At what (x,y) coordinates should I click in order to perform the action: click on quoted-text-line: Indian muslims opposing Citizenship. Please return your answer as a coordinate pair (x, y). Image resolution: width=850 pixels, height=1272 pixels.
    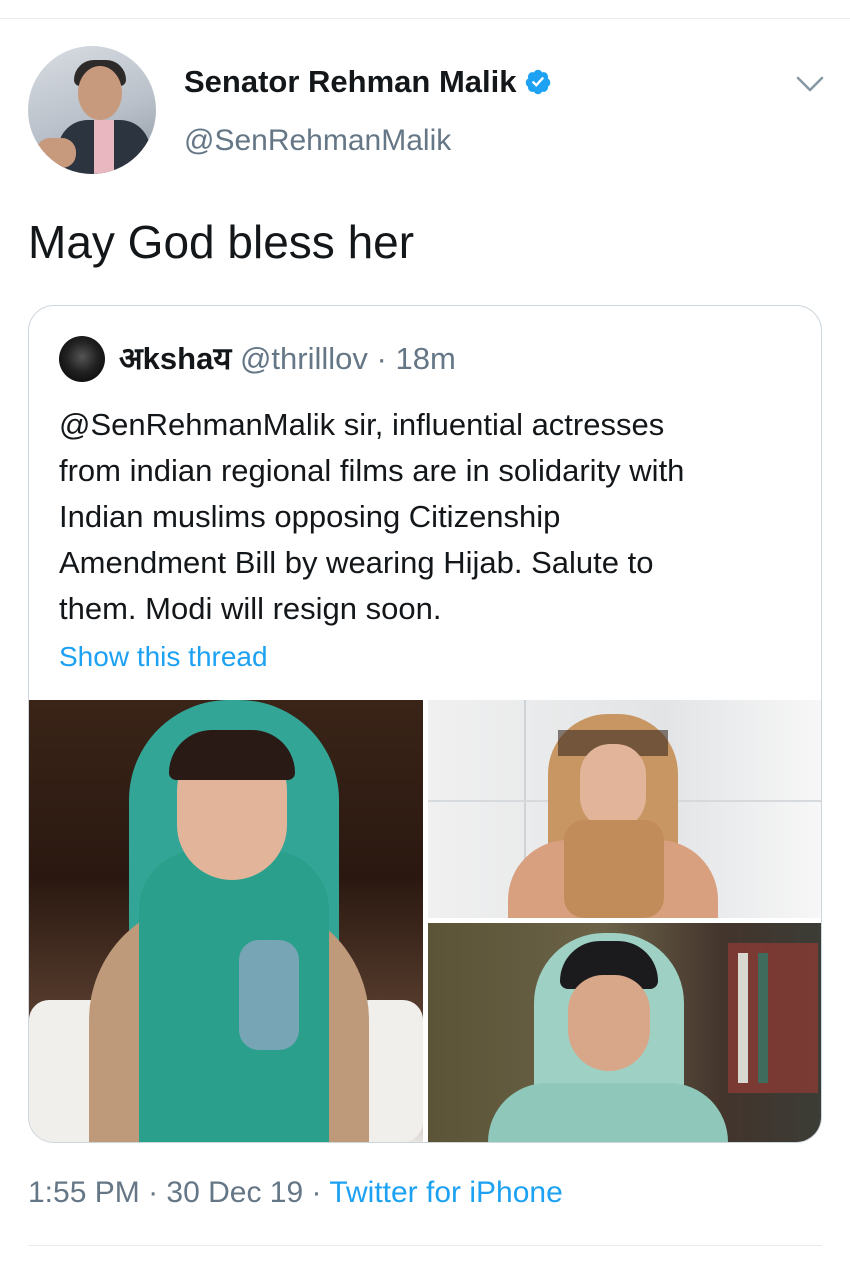
    Looking at the image, I should click on (310, 516).